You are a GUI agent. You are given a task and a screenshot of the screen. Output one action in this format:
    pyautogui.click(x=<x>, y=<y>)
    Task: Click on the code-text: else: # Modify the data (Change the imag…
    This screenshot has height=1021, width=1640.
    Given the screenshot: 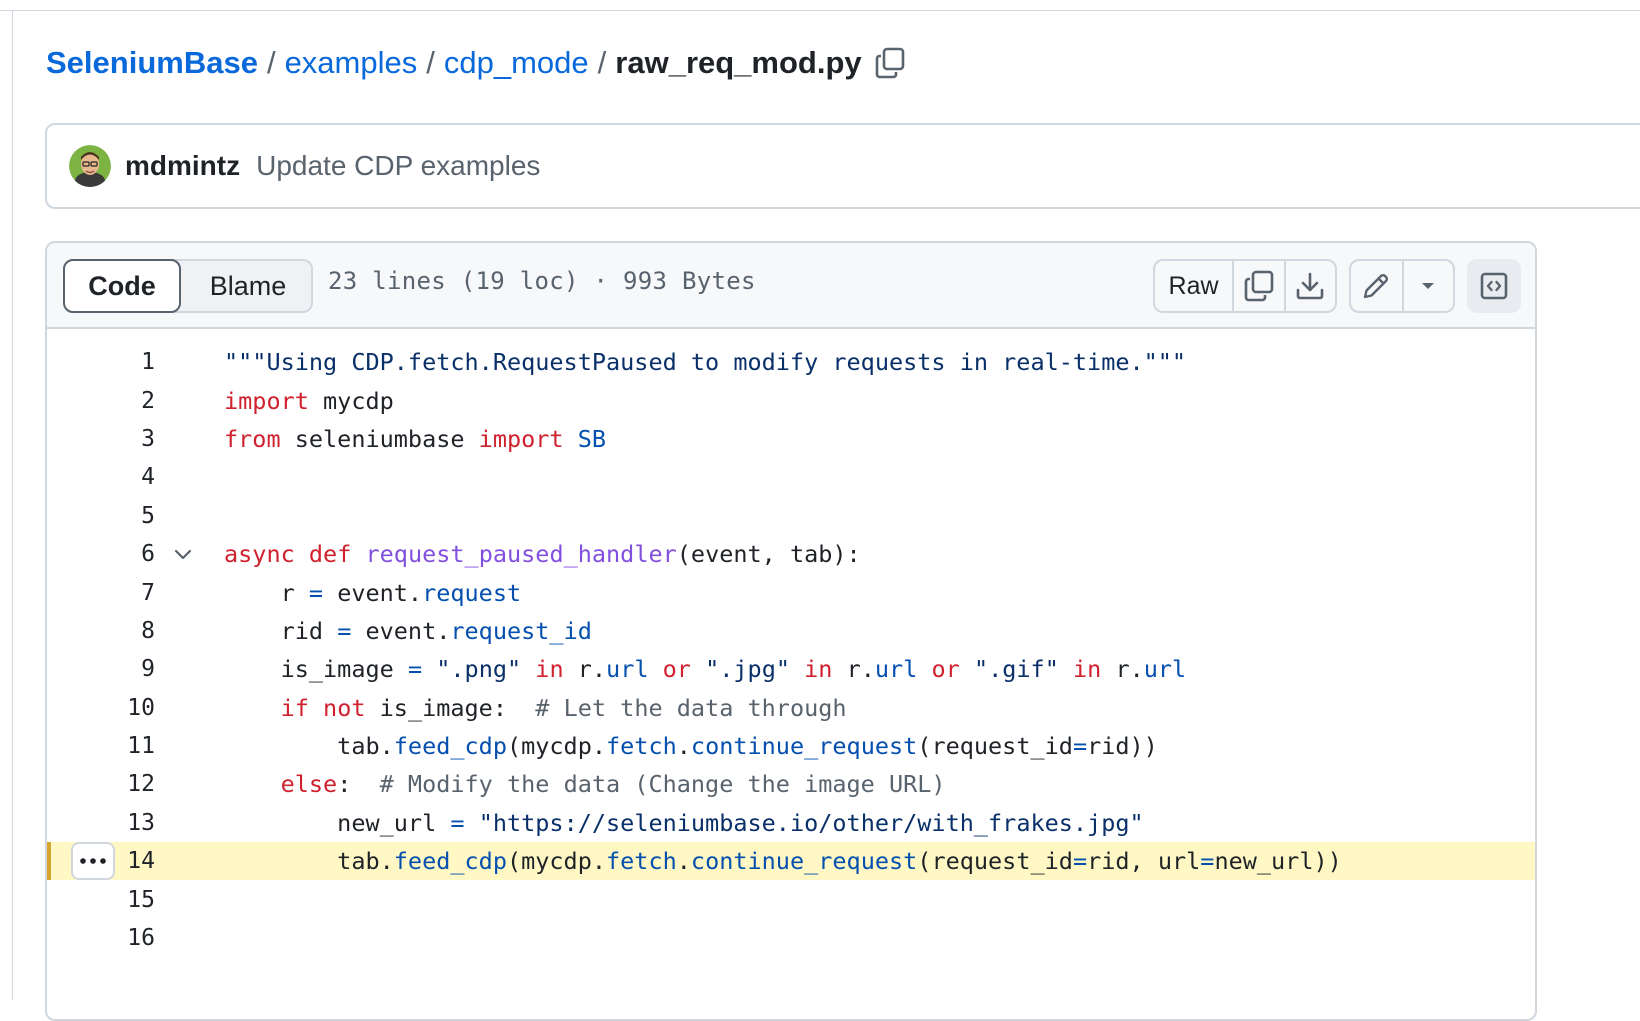 What is the action you would take?
    pyautogui.click(x=613, y=784)
    